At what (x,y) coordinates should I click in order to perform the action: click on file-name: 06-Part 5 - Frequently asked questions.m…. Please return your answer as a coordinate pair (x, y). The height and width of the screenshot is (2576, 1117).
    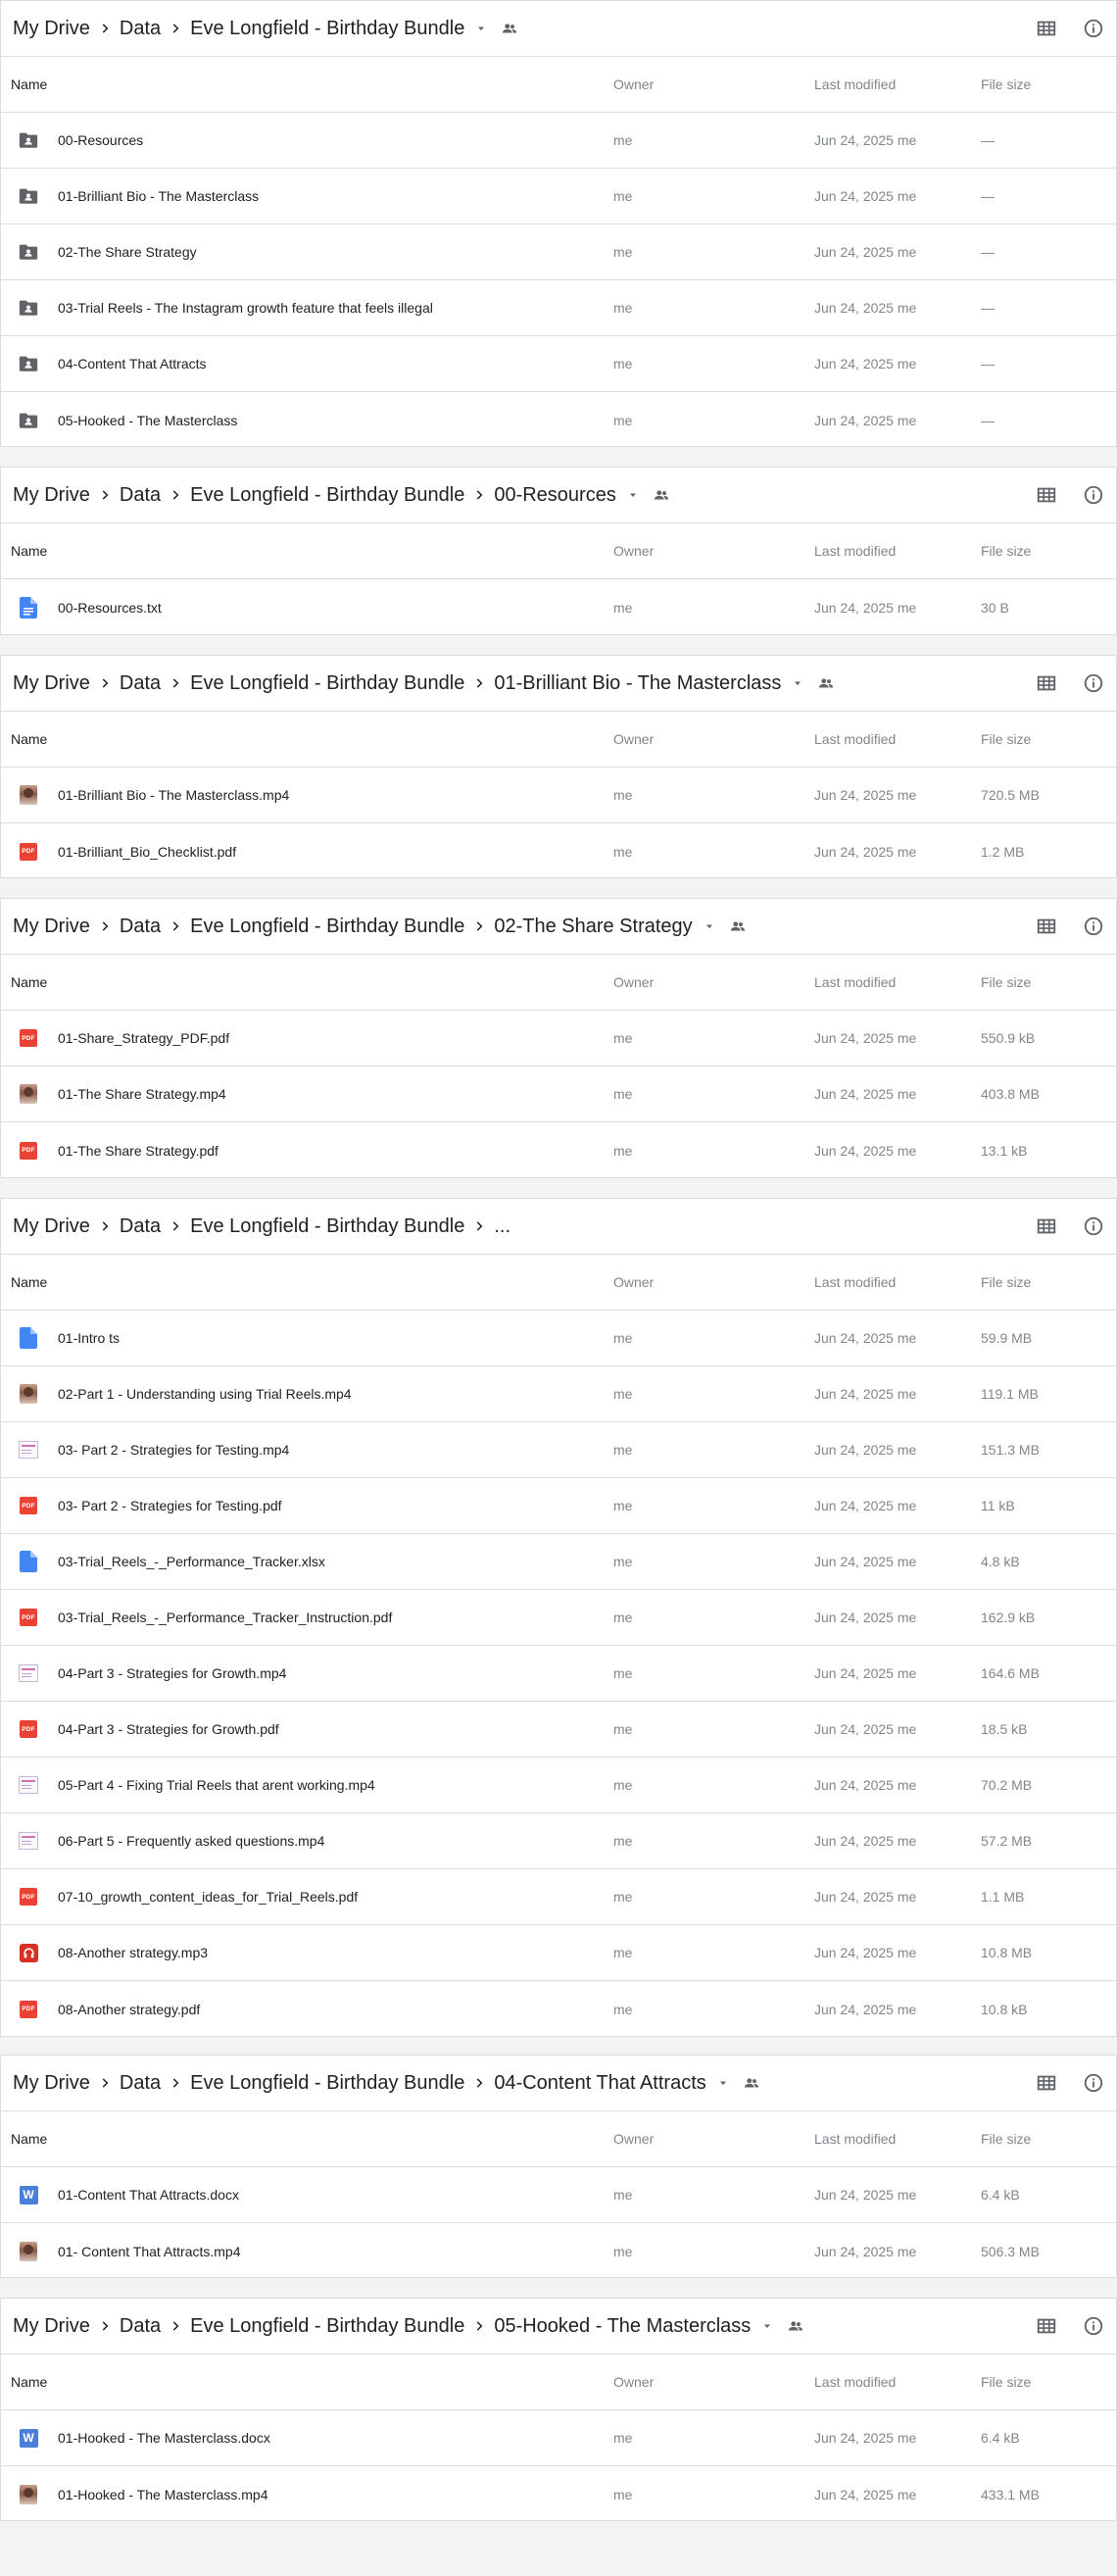
    Looking at the image, I should click on (191, 1841).